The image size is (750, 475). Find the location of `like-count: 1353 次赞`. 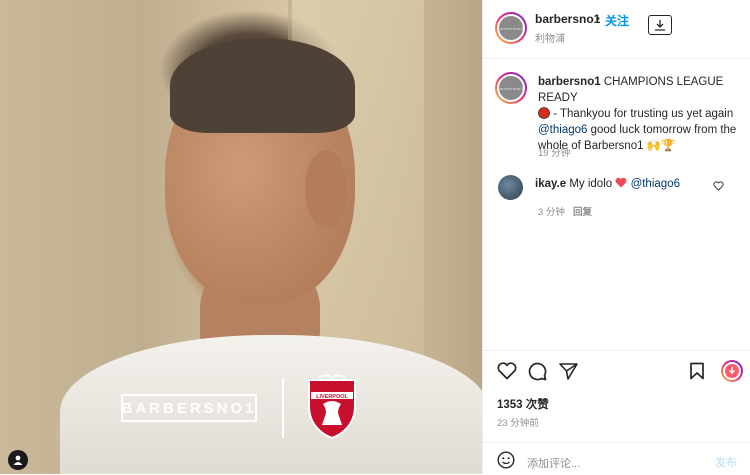

like-count: 1353 次赞 is located at coordinates (523, 404).